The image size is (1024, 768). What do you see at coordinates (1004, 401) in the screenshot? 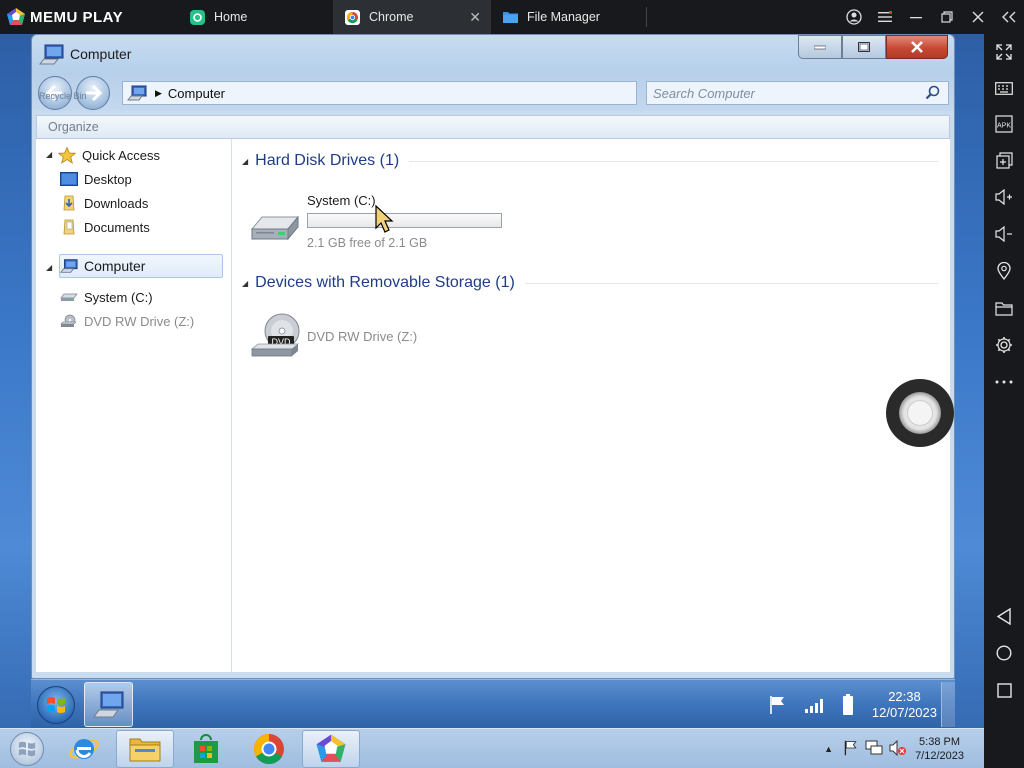
I see `emulator-sidebar: APK` at bounding box center [1004, 401].